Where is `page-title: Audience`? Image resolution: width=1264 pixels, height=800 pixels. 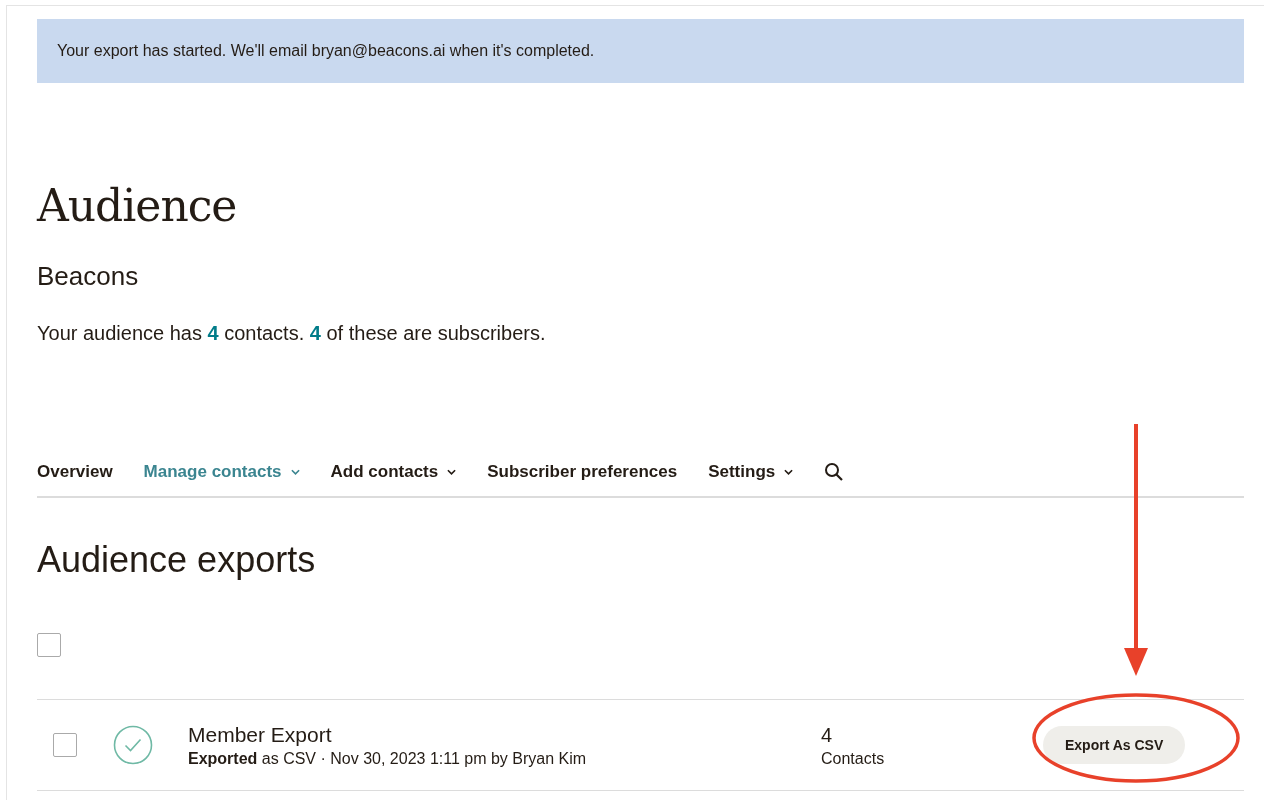 page-title: Audience is located at coordinates (137, 206).